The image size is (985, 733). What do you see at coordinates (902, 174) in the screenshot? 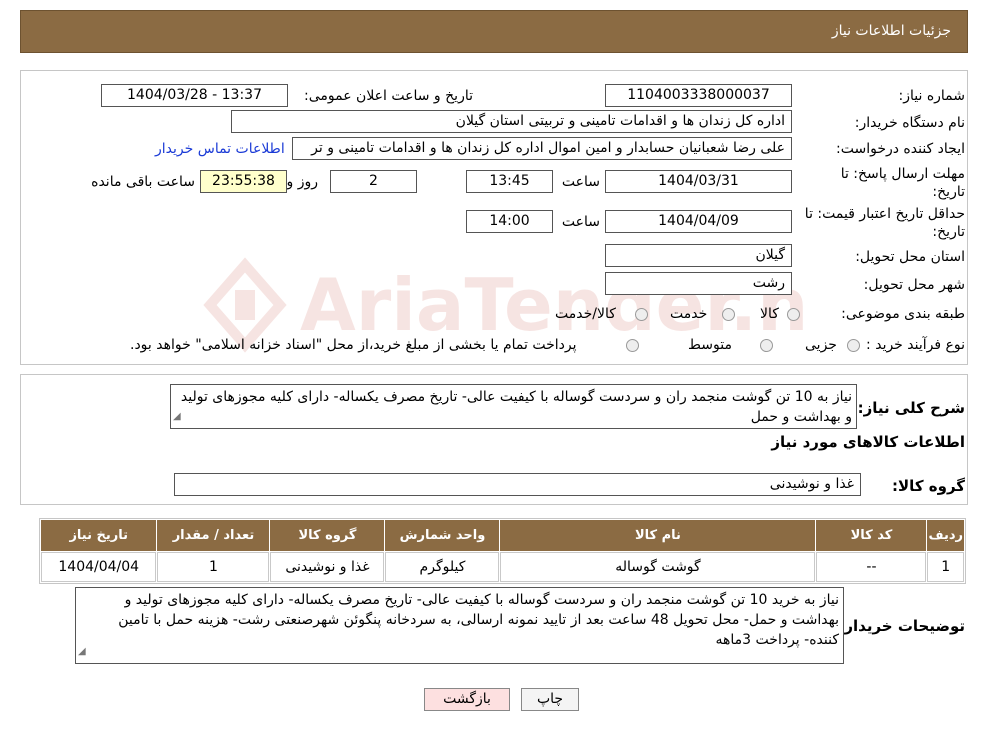
I see `deadline-label: مهلت ارسال پاسخ: تا` at bounding box center [902, 174].